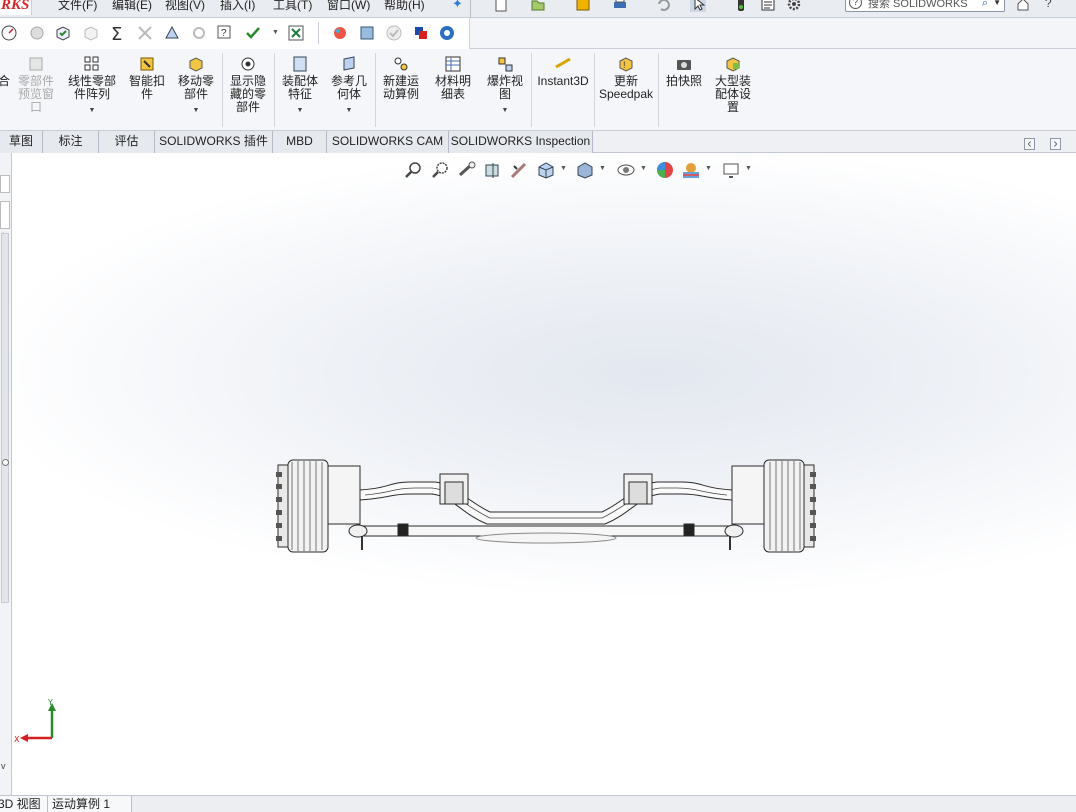 Image resolution: width=1076 pixels, height=812 pixels. Describe the element at coordinates (91, 33) in the screenshot. I see `component-disabled-icon` at that location.